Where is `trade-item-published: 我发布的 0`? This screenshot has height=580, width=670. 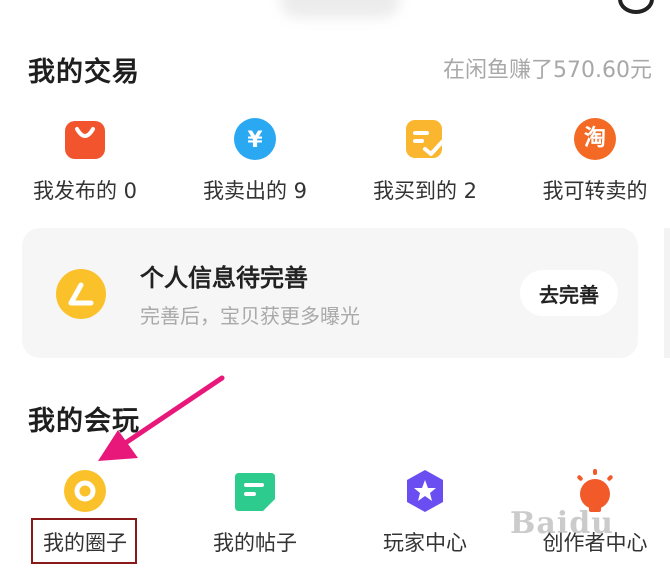
trade-item-published: 我发布的 0 is located at coordinates (85, 161).